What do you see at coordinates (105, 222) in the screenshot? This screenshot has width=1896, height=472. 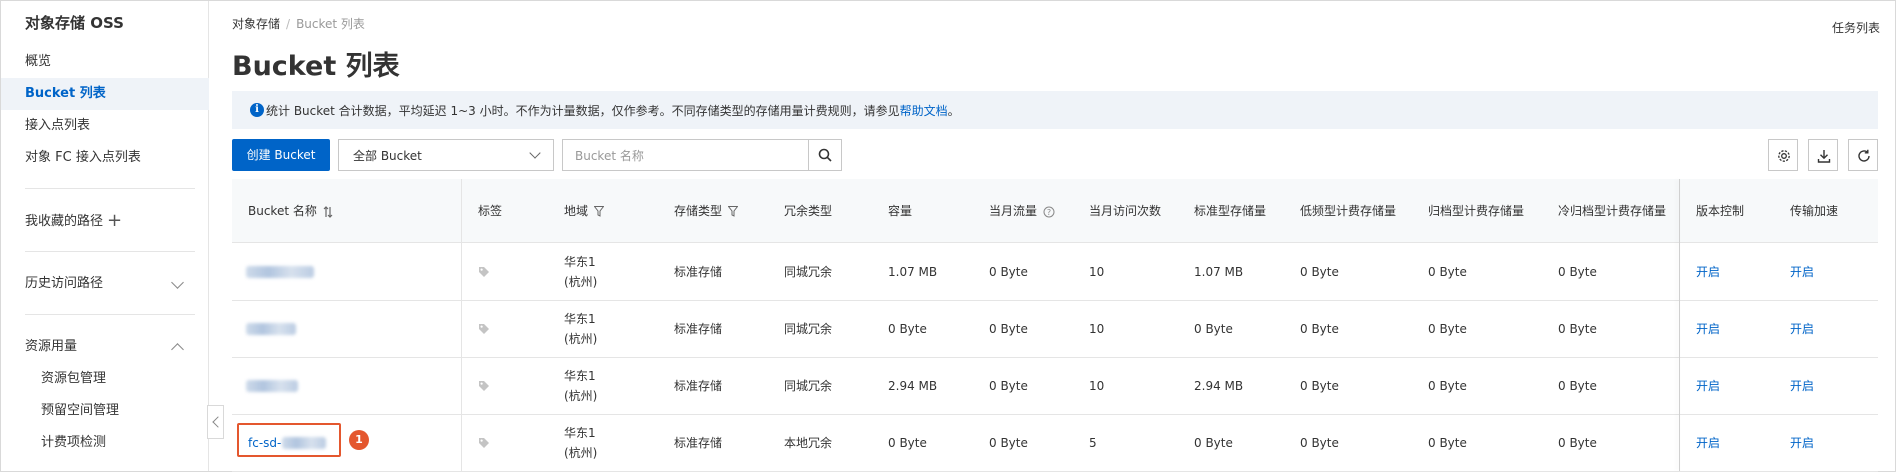 I see `sidebar-favorites: 我收藏的路径` at bounding box center [105, 222].